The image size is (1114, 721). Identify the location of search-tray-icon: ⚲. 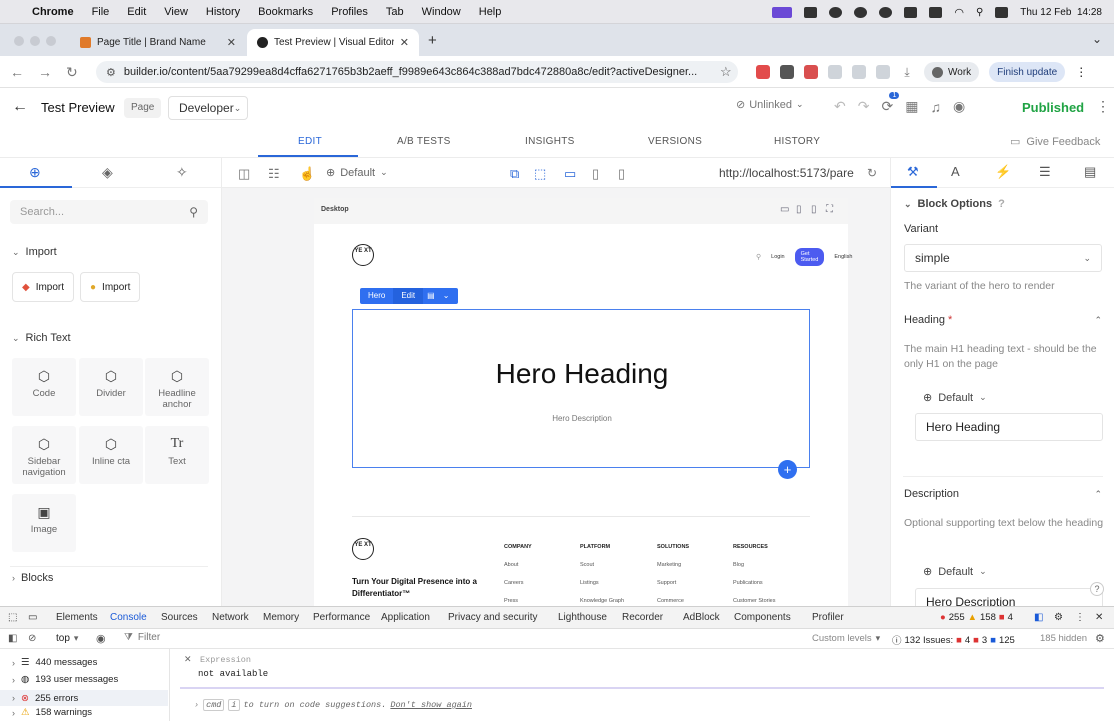
(979, 12).